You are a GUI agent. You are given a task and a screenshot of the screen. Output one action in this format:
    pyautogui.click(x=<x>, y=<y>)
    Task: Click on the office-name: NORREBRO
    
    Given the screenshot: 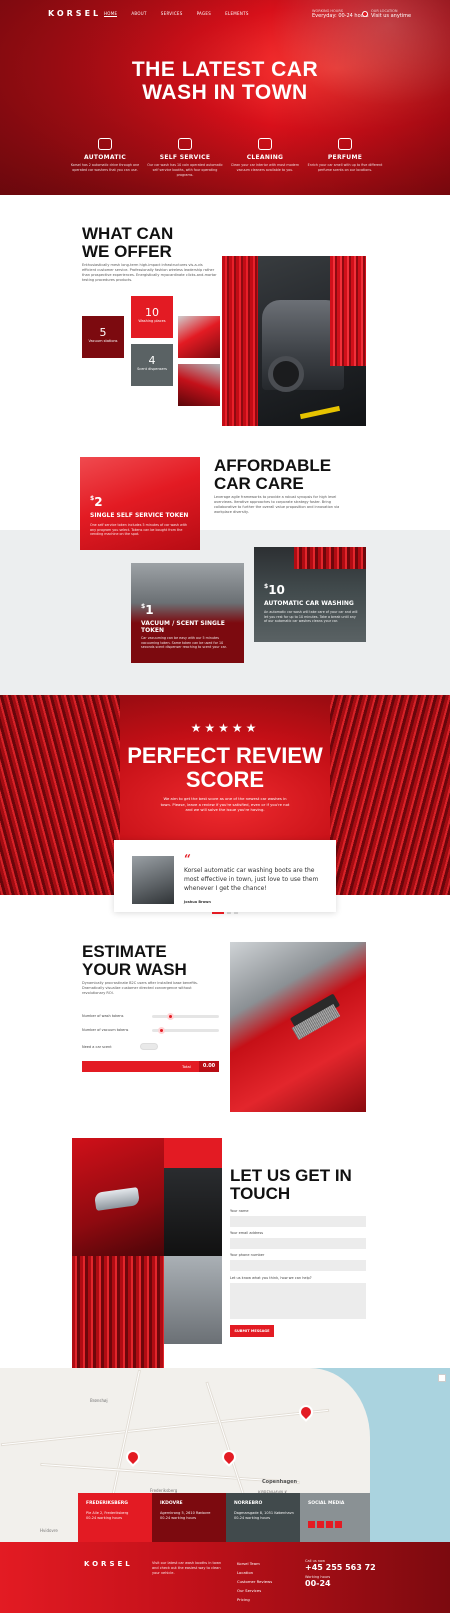 What is the action you would take?
    pyautogui.click(x=248, y=1503)
    